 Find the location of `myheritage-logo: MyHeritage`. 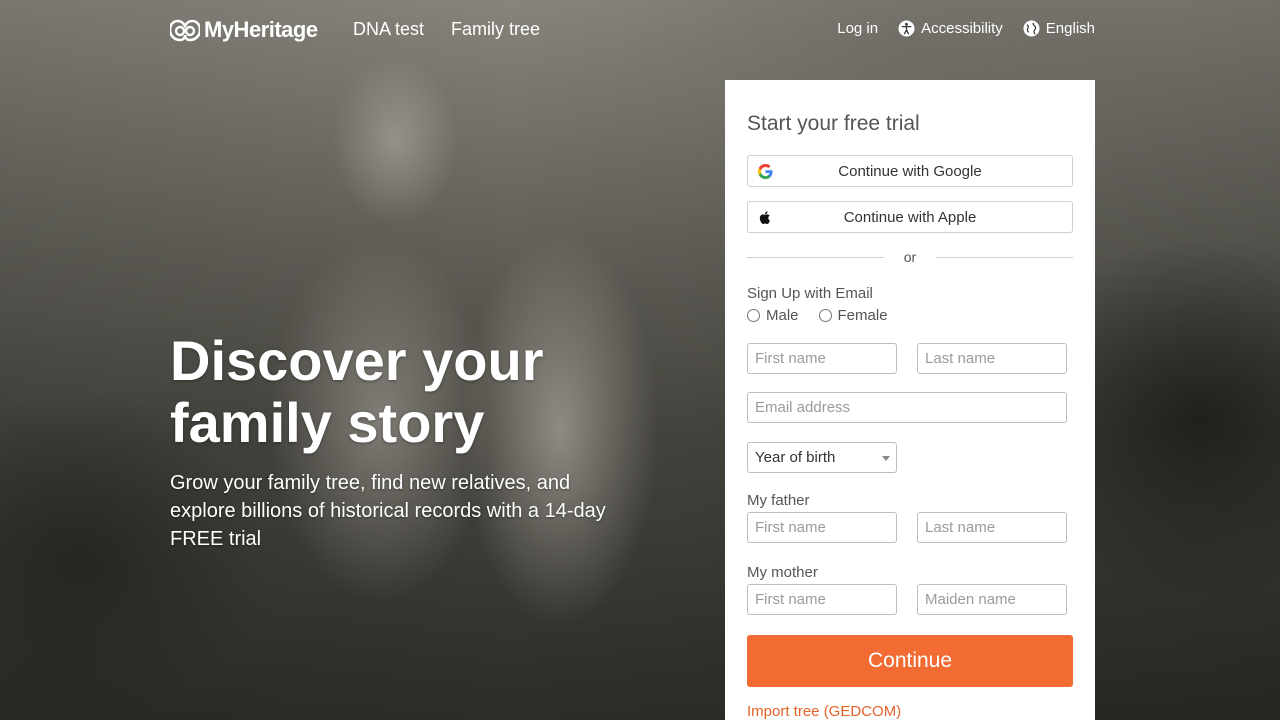

myheritage-logo: MyHeritage is located at coordinates (244, 30).